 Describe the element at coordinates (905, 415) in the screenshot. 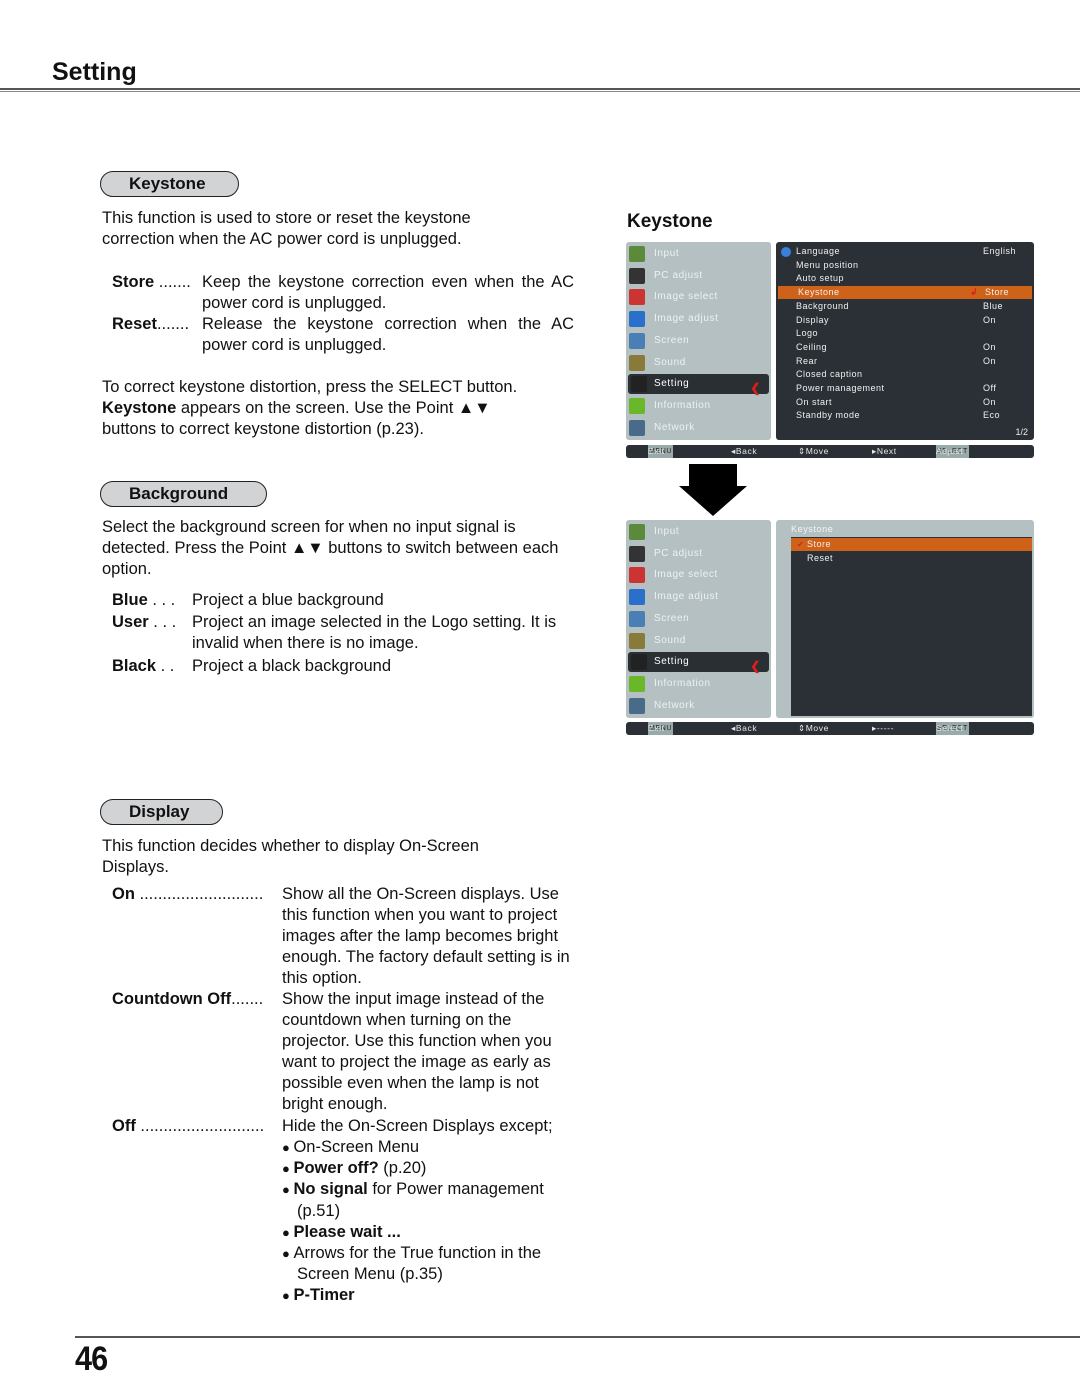

I see `setting-item-standby-mode: Standby mode Eco` at that location.